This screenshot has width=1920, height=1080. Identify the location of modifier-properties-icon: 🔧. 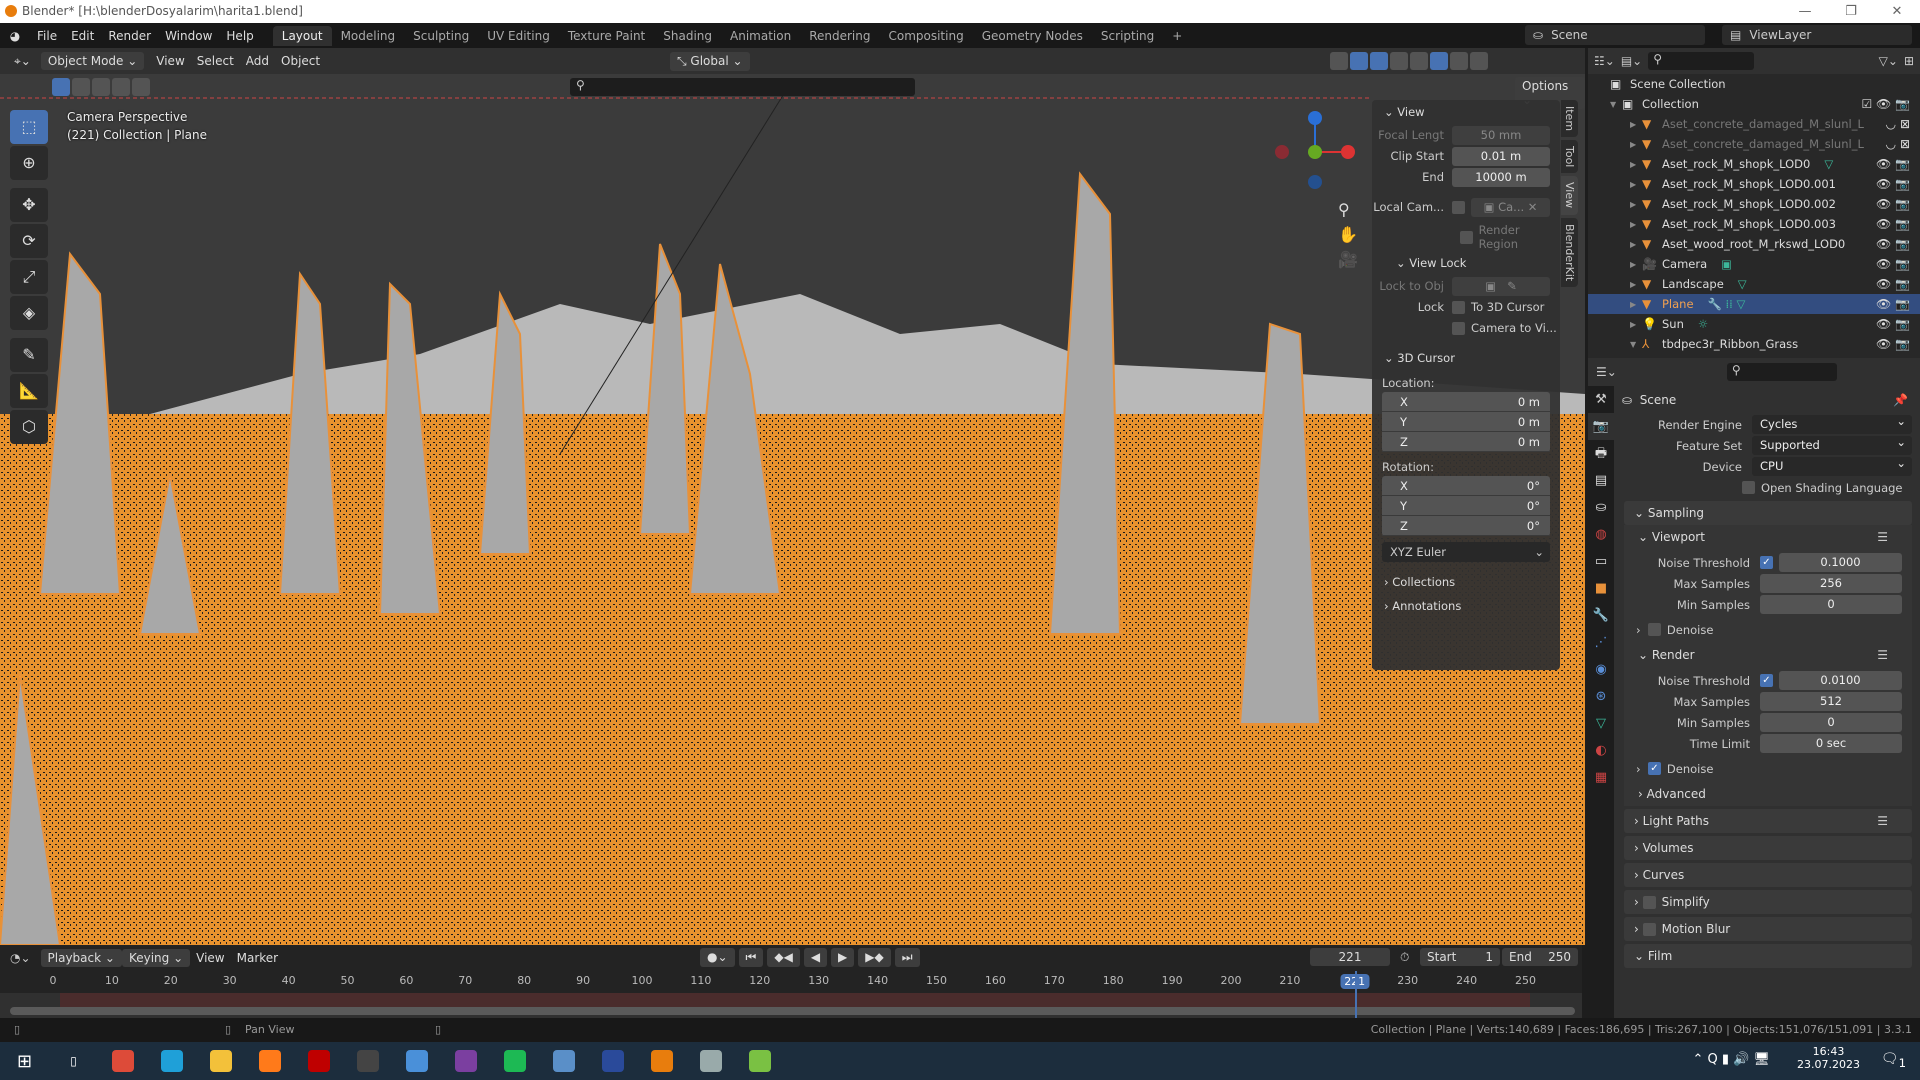
(1601, 615).